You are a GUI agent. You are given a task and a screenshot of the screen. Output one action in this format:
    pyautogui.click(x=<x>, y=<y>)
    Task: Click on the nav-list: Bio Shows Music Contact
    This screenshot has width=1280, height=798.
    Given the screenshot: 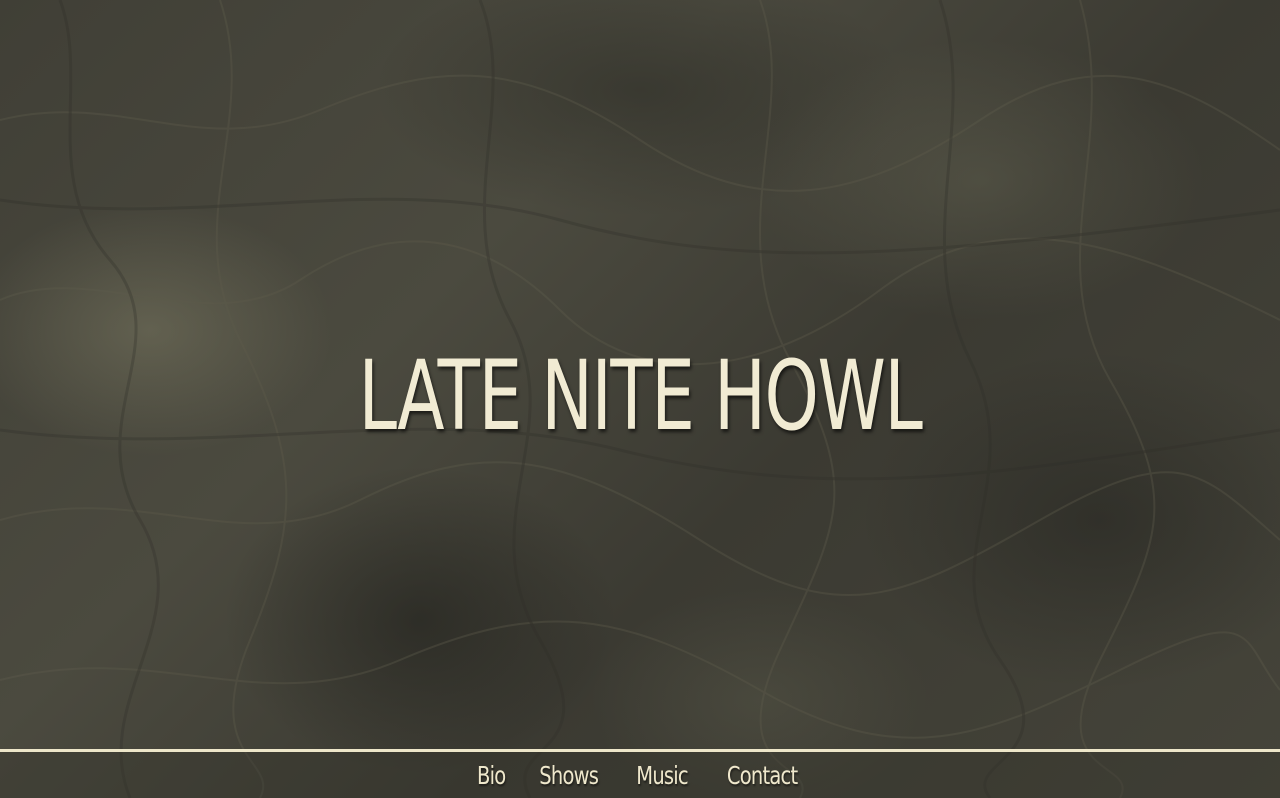 What is the action you would take?
    pyautogui.click(x=640, y=776)
    